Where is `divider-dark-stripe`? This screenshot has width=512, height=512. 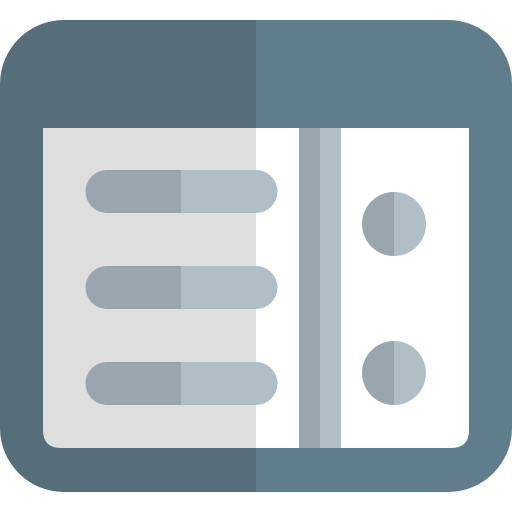 divider-dark-stripe is located at coordinates (309, 288).